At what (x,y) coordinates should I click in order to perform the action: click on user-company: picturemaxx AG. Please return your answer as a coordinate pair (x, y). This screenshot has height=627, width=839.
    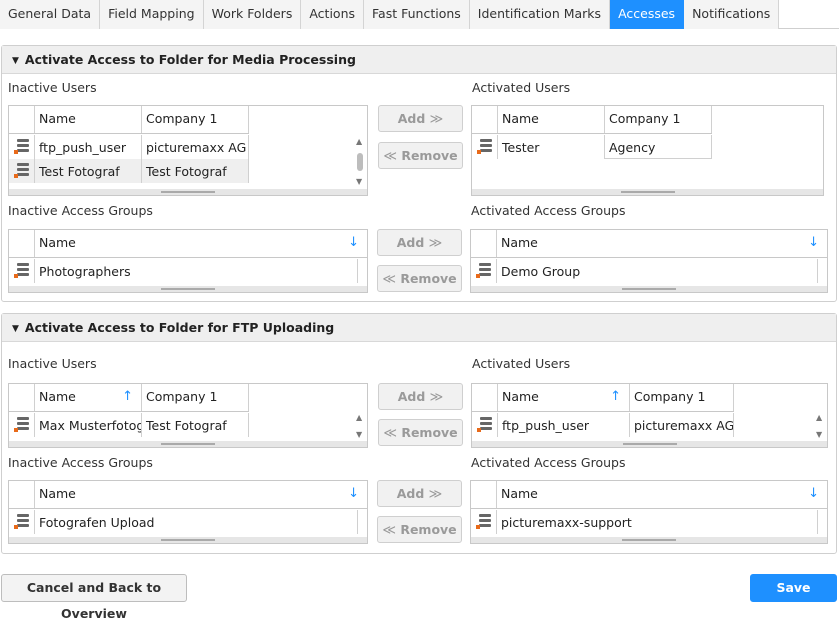
    Looking at the image, I should click on (682, 425).